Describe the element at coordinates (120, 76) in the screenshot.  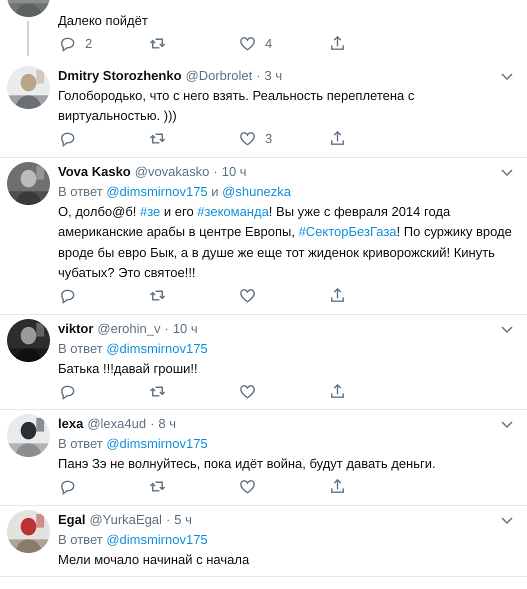
I see `user-name: Dmitry Storozhenko` at that location.